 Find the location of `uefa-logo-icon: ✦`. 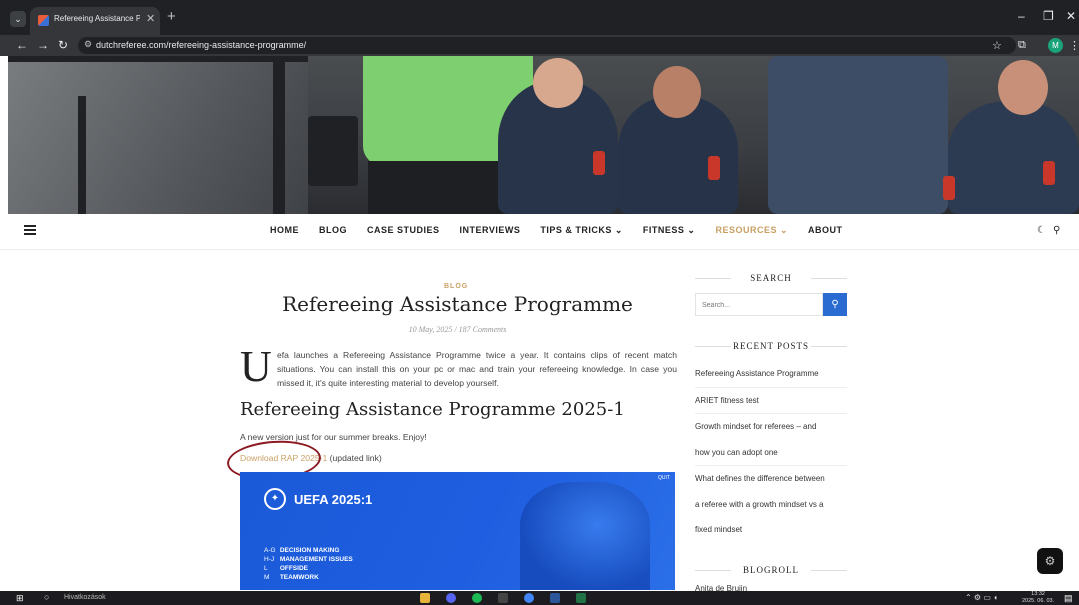

uefa-logo-icon: ✦ is located at coordinates (275, 499).